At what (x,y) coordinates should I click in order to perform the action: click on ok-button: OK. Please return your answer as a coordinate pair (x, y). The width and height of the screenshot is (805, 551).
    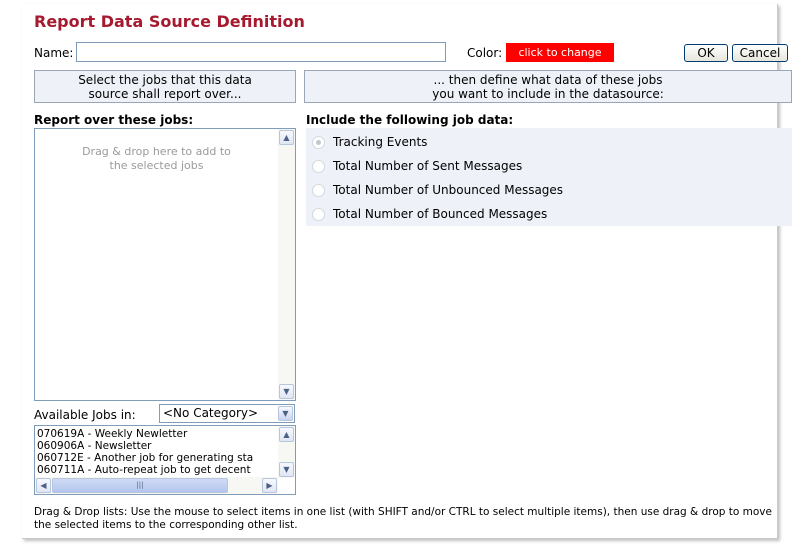
    Looking at the image, I should click on (706, 53).